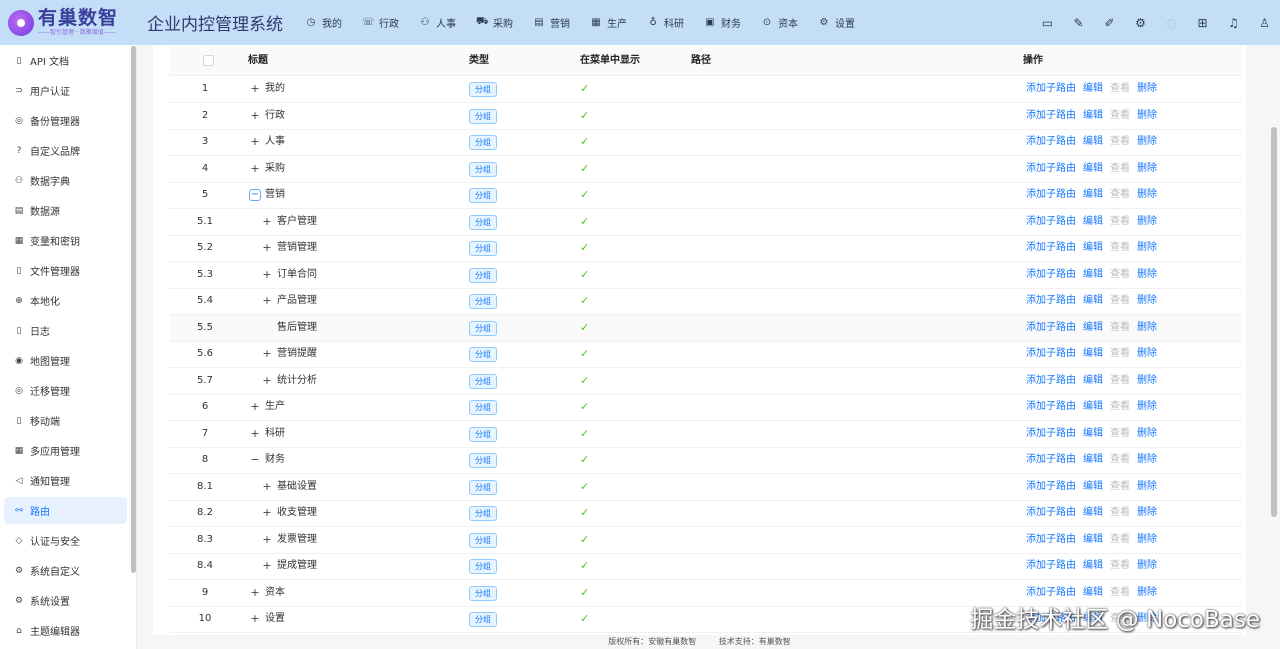  I want to click on sidebar-item: ? 自定义品牌, so click(65, 150).